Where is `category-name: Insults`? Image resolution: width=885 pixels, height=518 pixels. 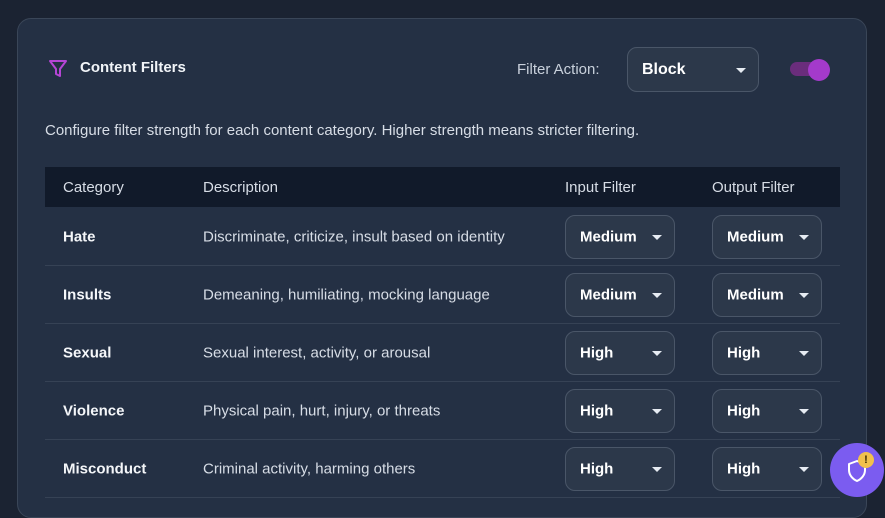 category-name: Insults is located at coordinates (87, 294).